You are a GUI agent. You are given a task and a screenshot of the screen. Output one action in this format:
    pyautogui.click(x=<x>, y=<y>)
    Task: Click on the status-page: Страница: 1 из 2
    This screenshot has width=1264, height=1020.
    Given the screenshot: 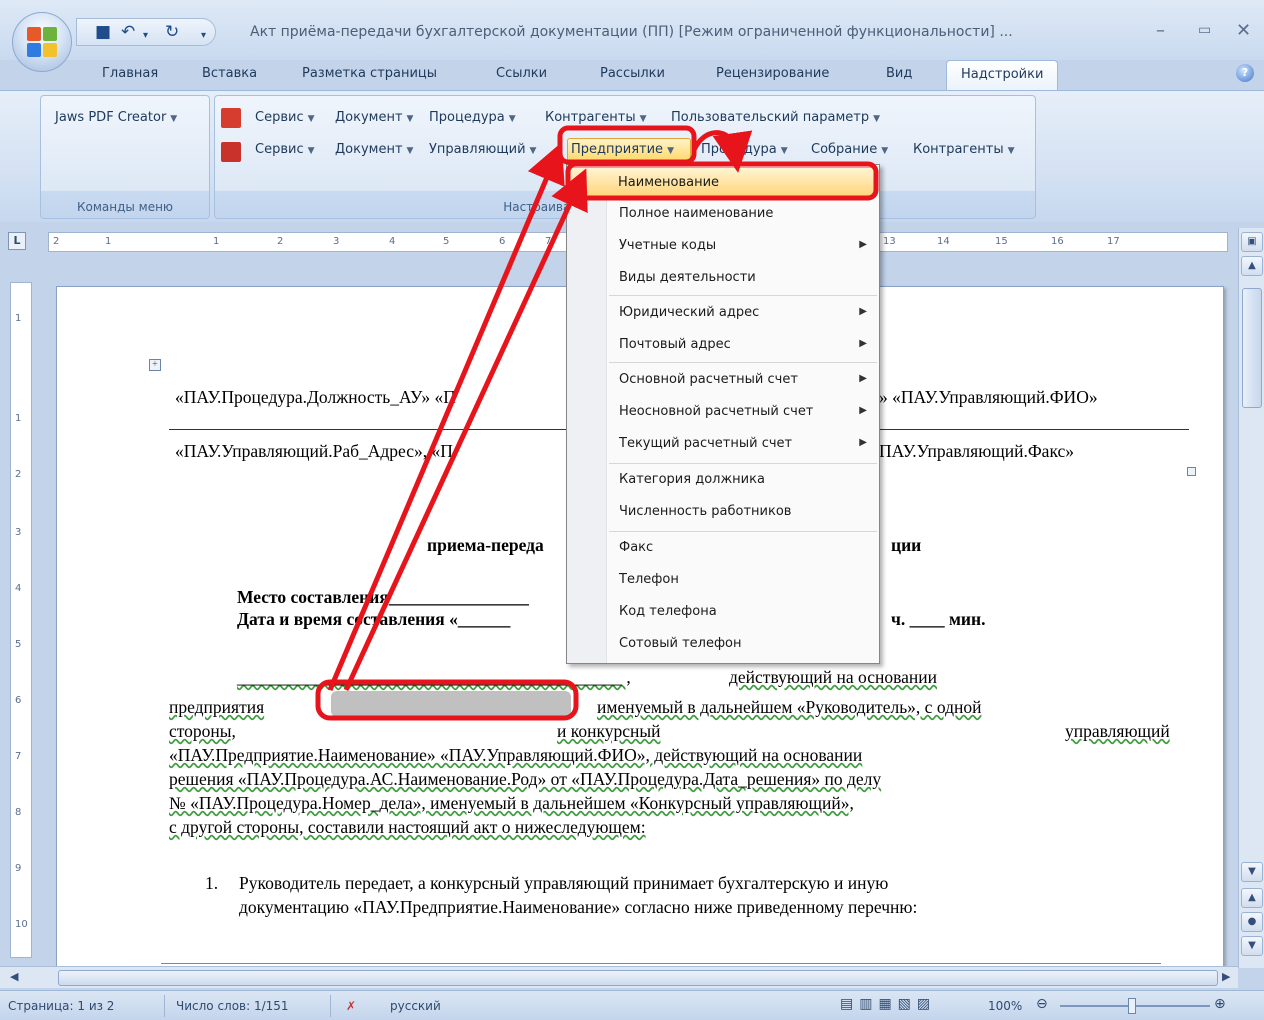 What is the action you would take?
    pyautogui.click(x=61, y=1006)
    